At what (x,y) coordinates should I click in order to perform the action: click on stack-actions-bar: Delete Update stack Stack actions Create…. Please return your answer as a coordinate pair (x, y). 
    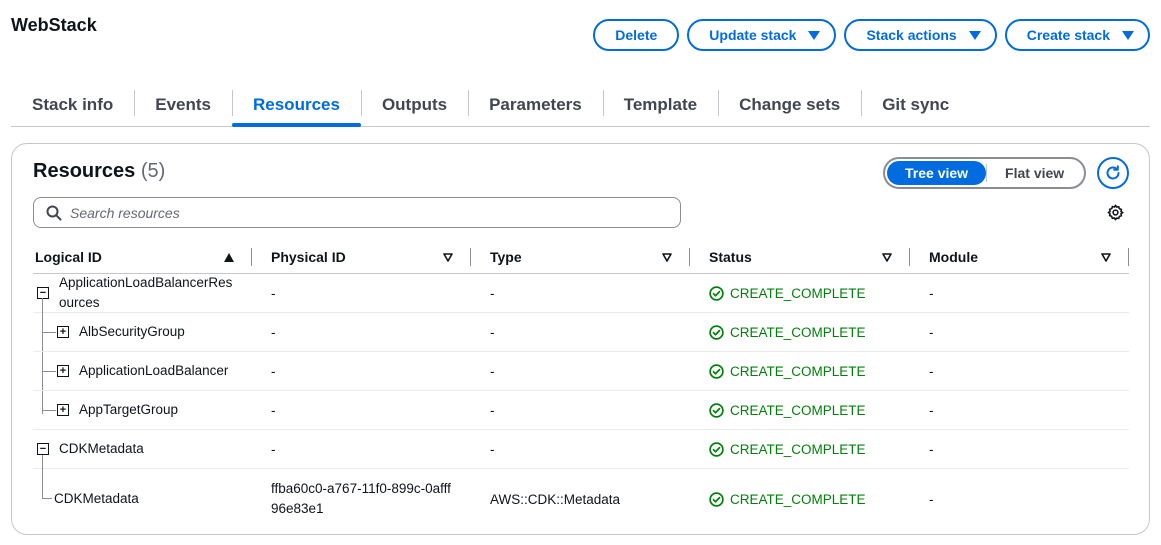
    Looking at the image, I should click on (871, 35).